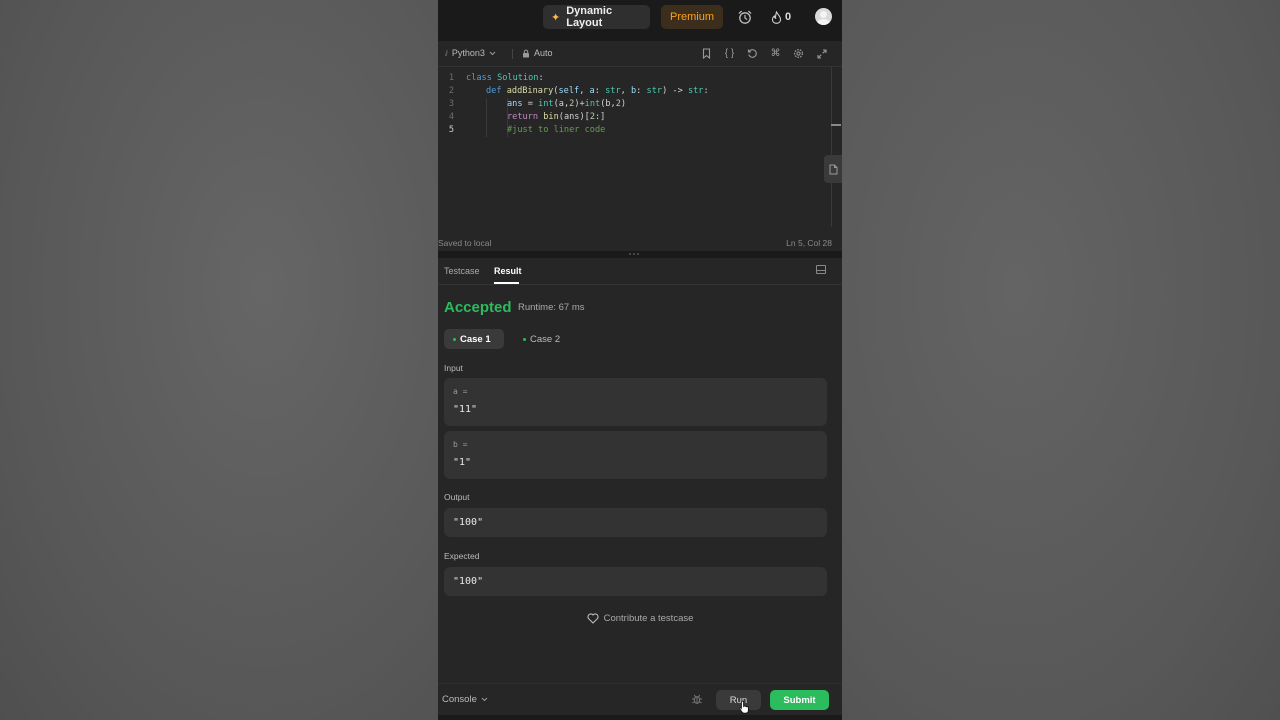 Image resolution: width=1280 pixels, height=720 pixels. What do you see at coordinates (551, 307) in the screenshot?
I see `runtime-text: Runtime: 67 ms` at bounding box center [551, 307].